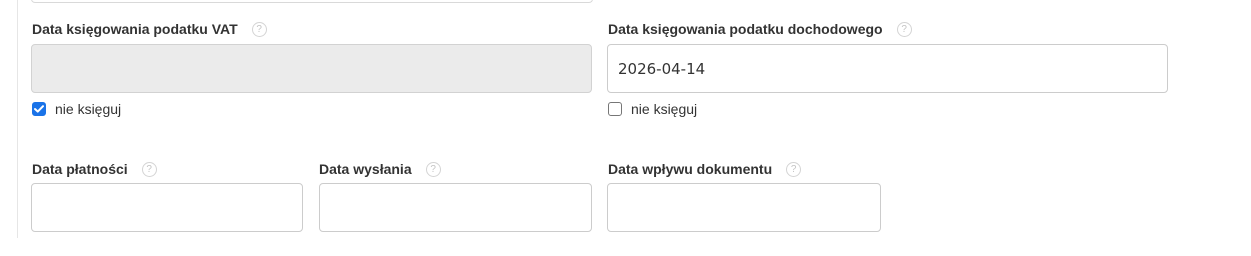  Describe the element at coordinates (17, 119) in the screenshot. I see `section-divider` at that location.